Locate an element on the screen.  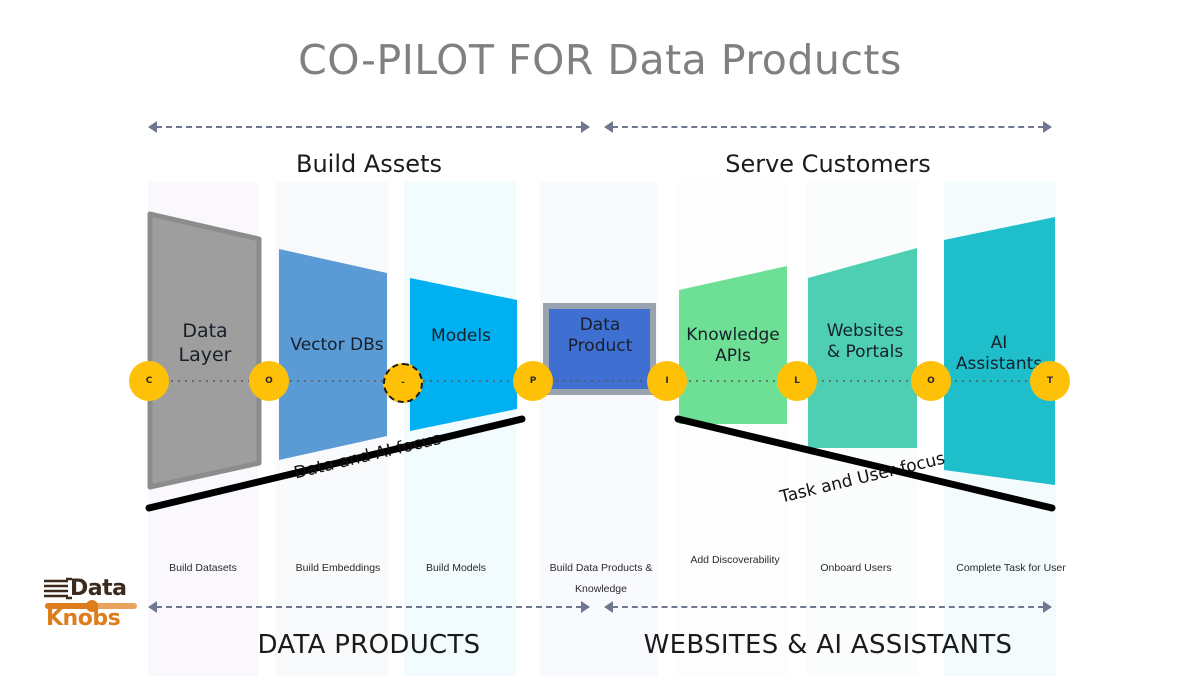
badge-letter: I is located at coordinates (667, 381).